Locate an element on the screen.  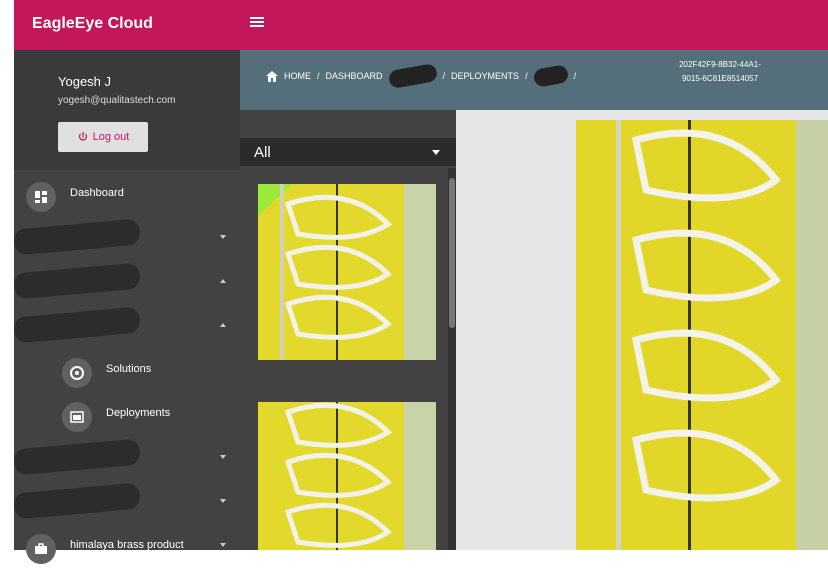
caret-down-icon is located at coordinates (436, 152).